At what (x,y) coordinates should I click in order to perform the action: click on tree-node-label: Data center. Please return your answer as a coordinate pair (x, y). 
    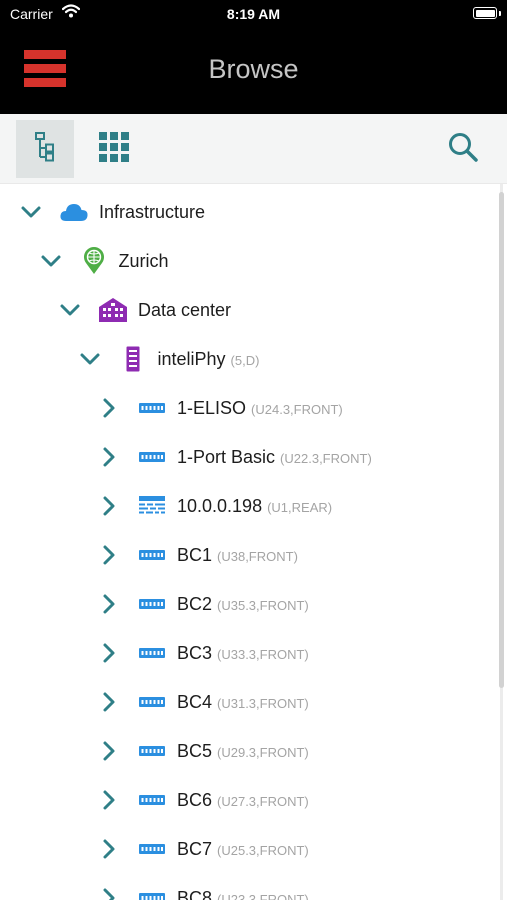
    Looking at the image, I should click on (184, 310).